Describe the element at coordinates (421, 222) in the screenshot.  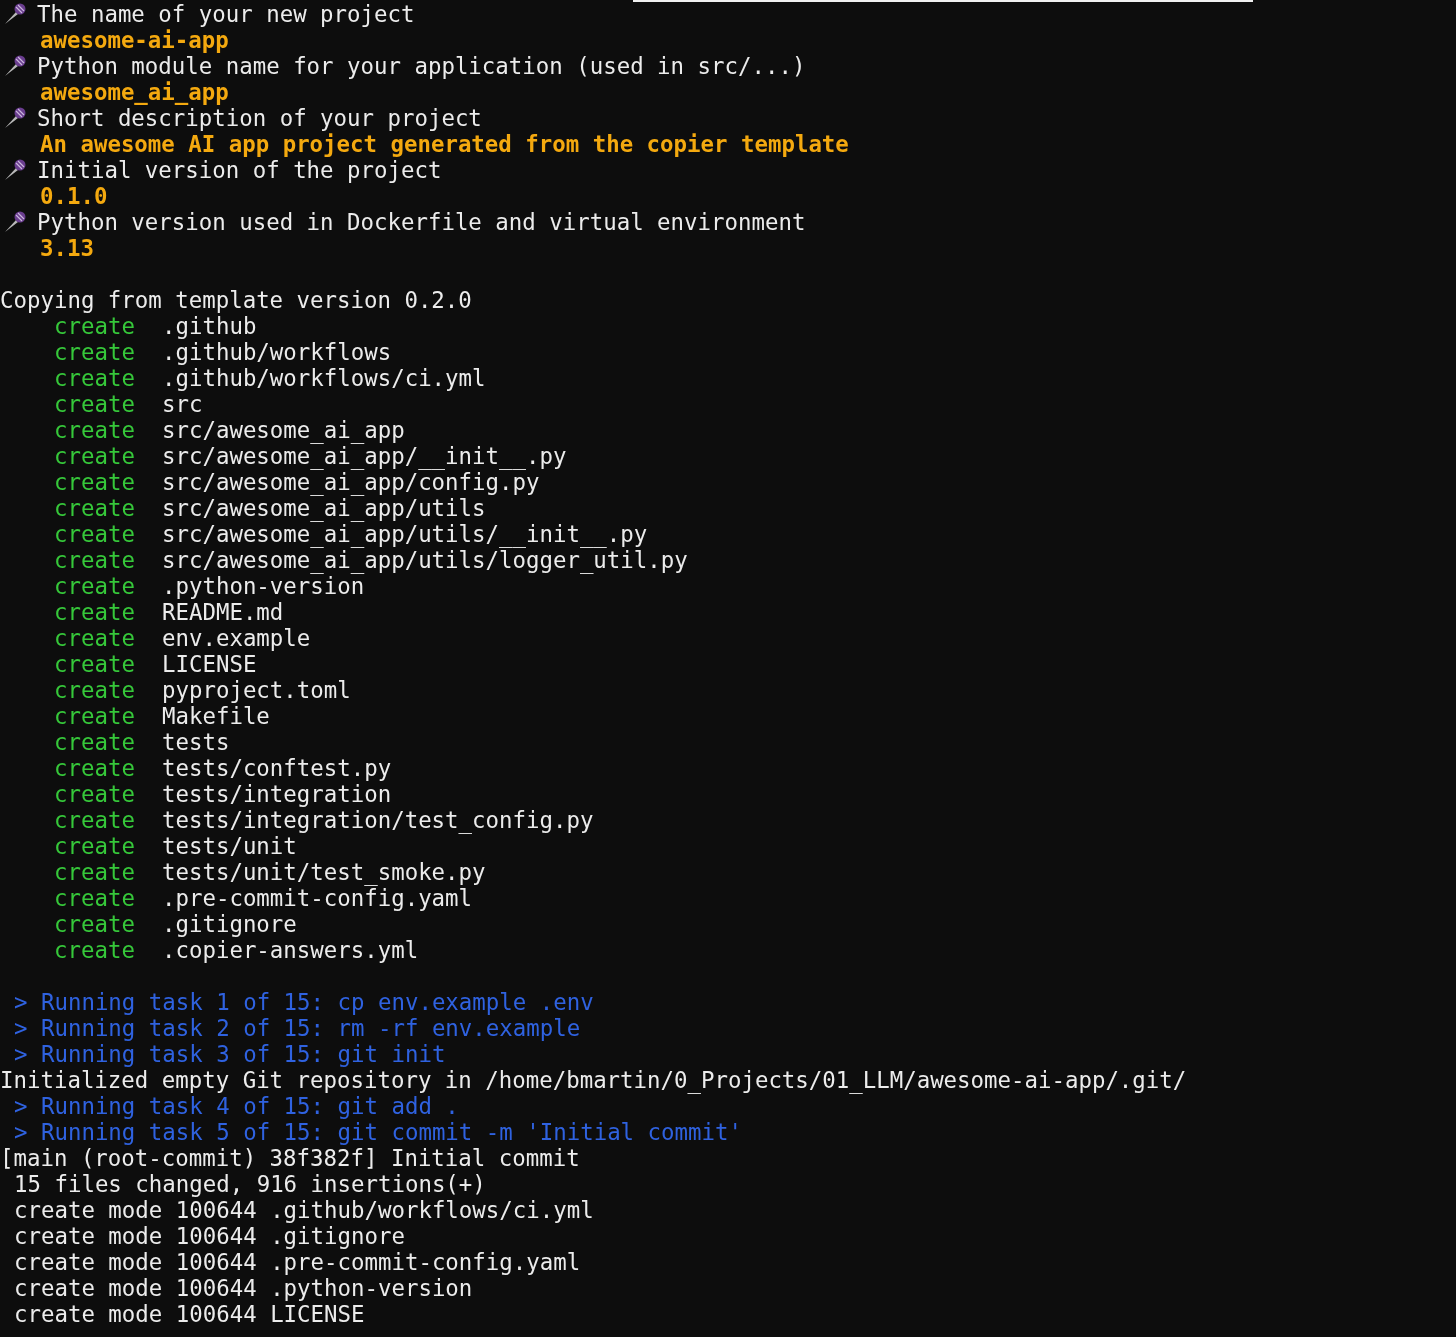
I see `prompt-question: Python version used in Dockerfile and virtual environment` at that location.